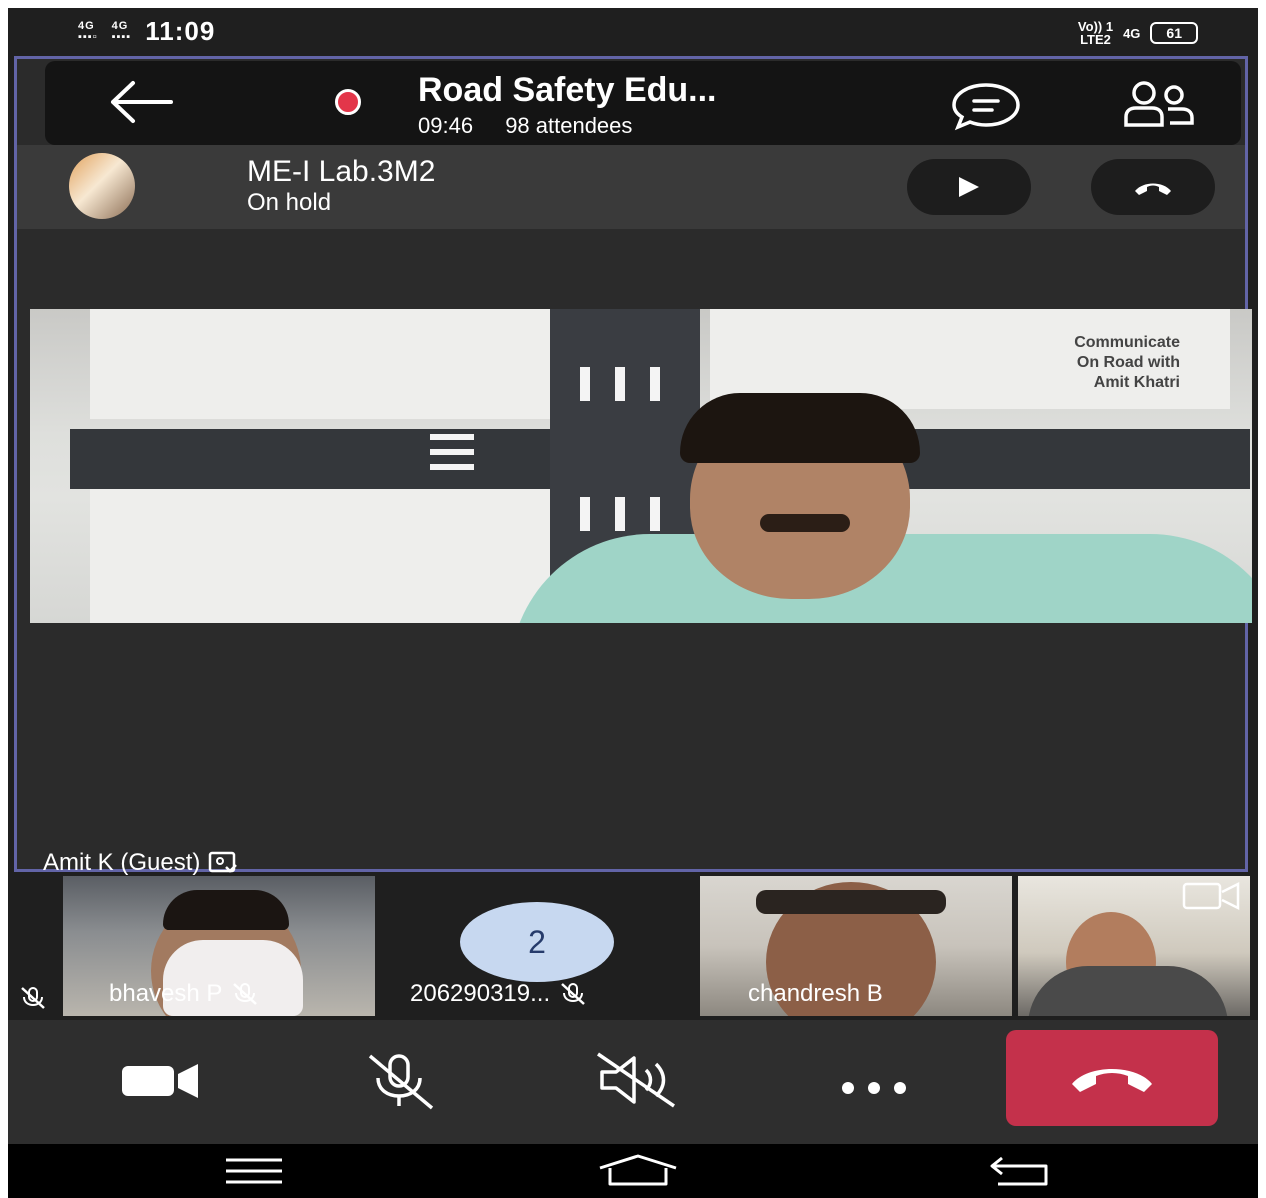 The width and height of the screenshot is (1266, 1198). I want to click on speaker-label: Amit K (Guest), so click(140, 863).